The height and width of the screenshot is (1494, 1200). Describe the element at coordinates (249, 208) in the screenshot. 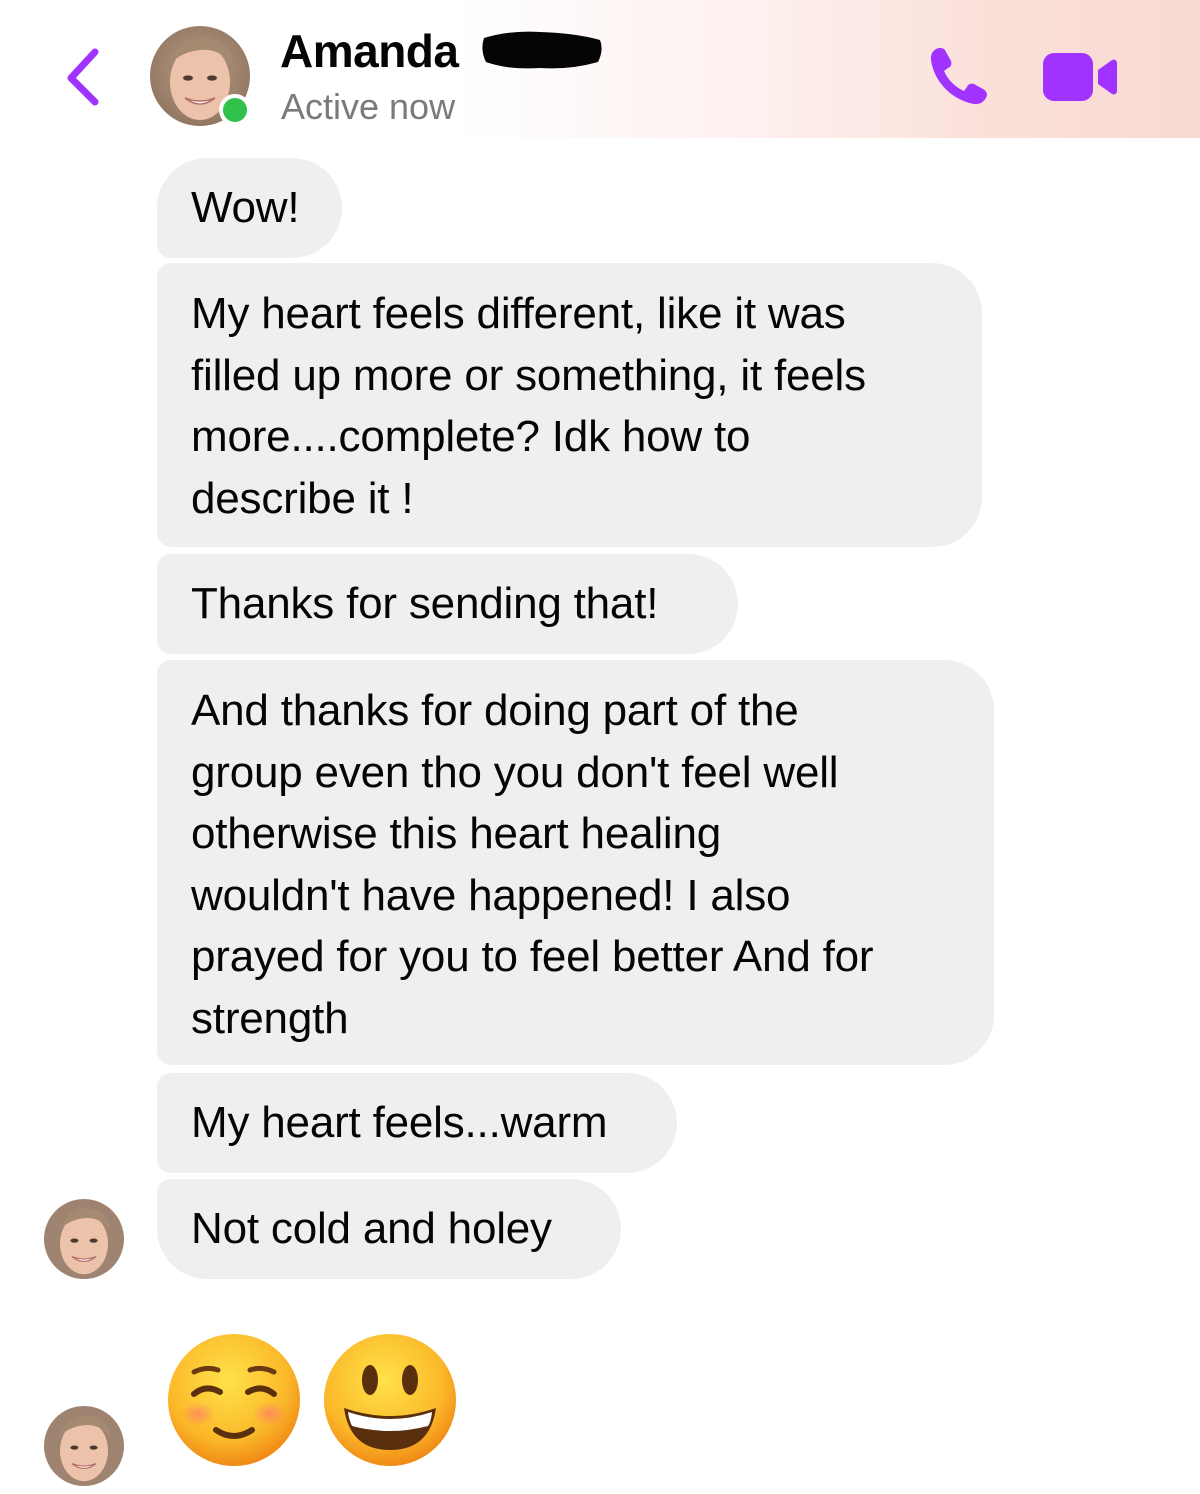

I see `received-message-bubble: Wow!` at that location.